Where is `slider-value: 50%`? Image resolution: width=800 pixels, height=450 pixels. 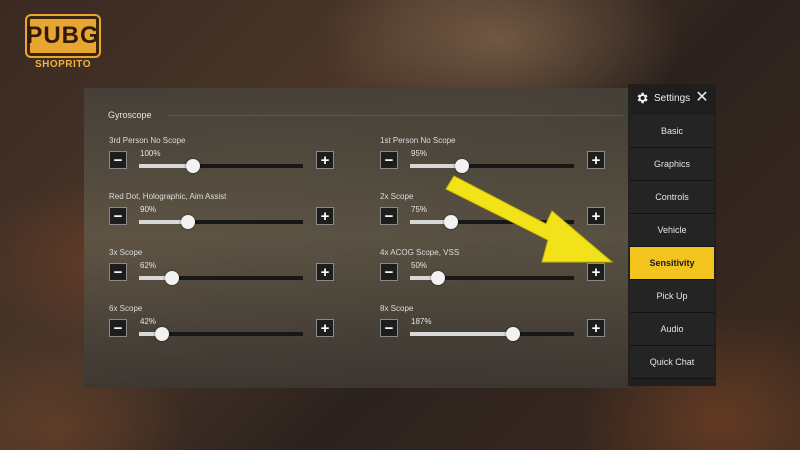 slider-value: 50% is located at coordinates (419, 265).